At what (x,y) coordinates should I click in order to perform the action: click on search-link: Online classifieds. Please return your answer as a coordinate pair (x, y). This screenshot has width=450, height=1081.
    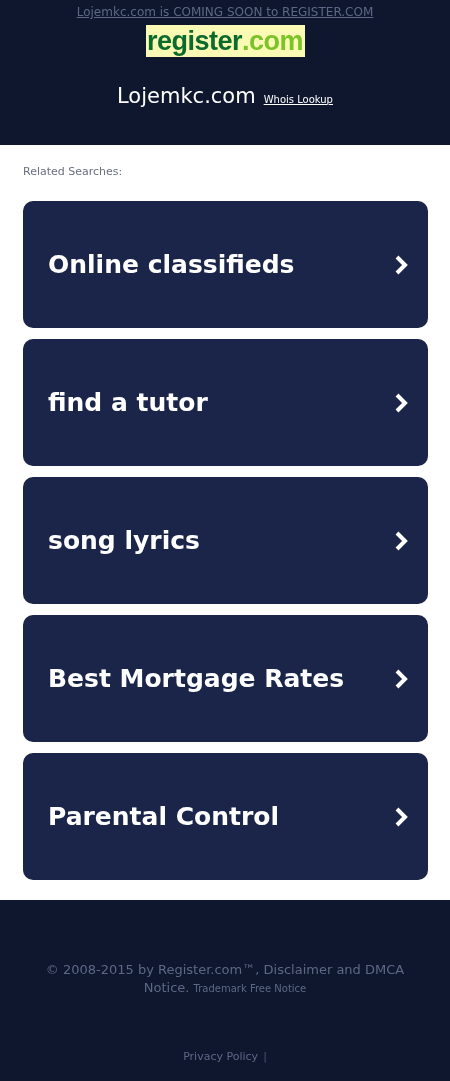
    Looking at the image, I should click on (225, 264).